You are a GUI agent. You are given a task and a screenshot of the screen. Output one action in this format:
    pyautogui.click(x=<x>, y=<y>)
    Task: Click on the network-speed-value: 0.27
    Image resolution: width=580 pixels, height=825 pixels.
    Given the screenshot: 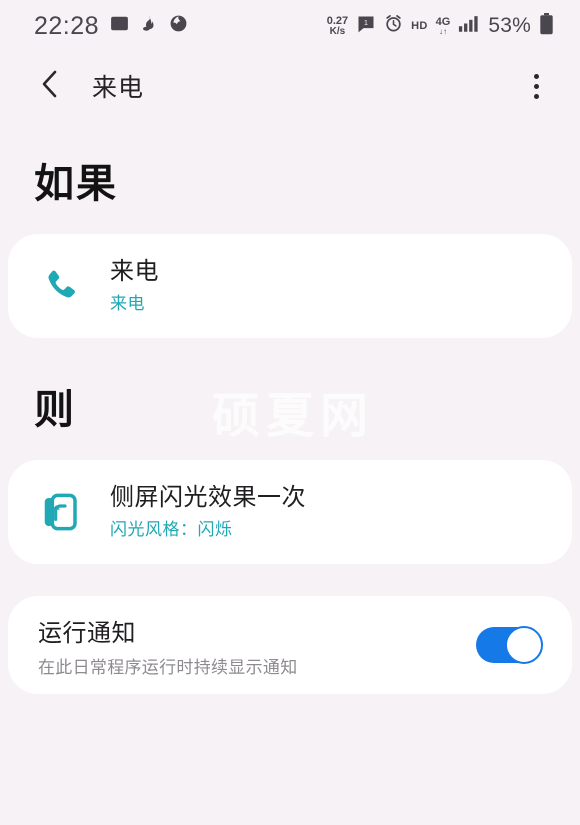 What is the action you would take?
    pyautogui.click(x=337, y=20)
    